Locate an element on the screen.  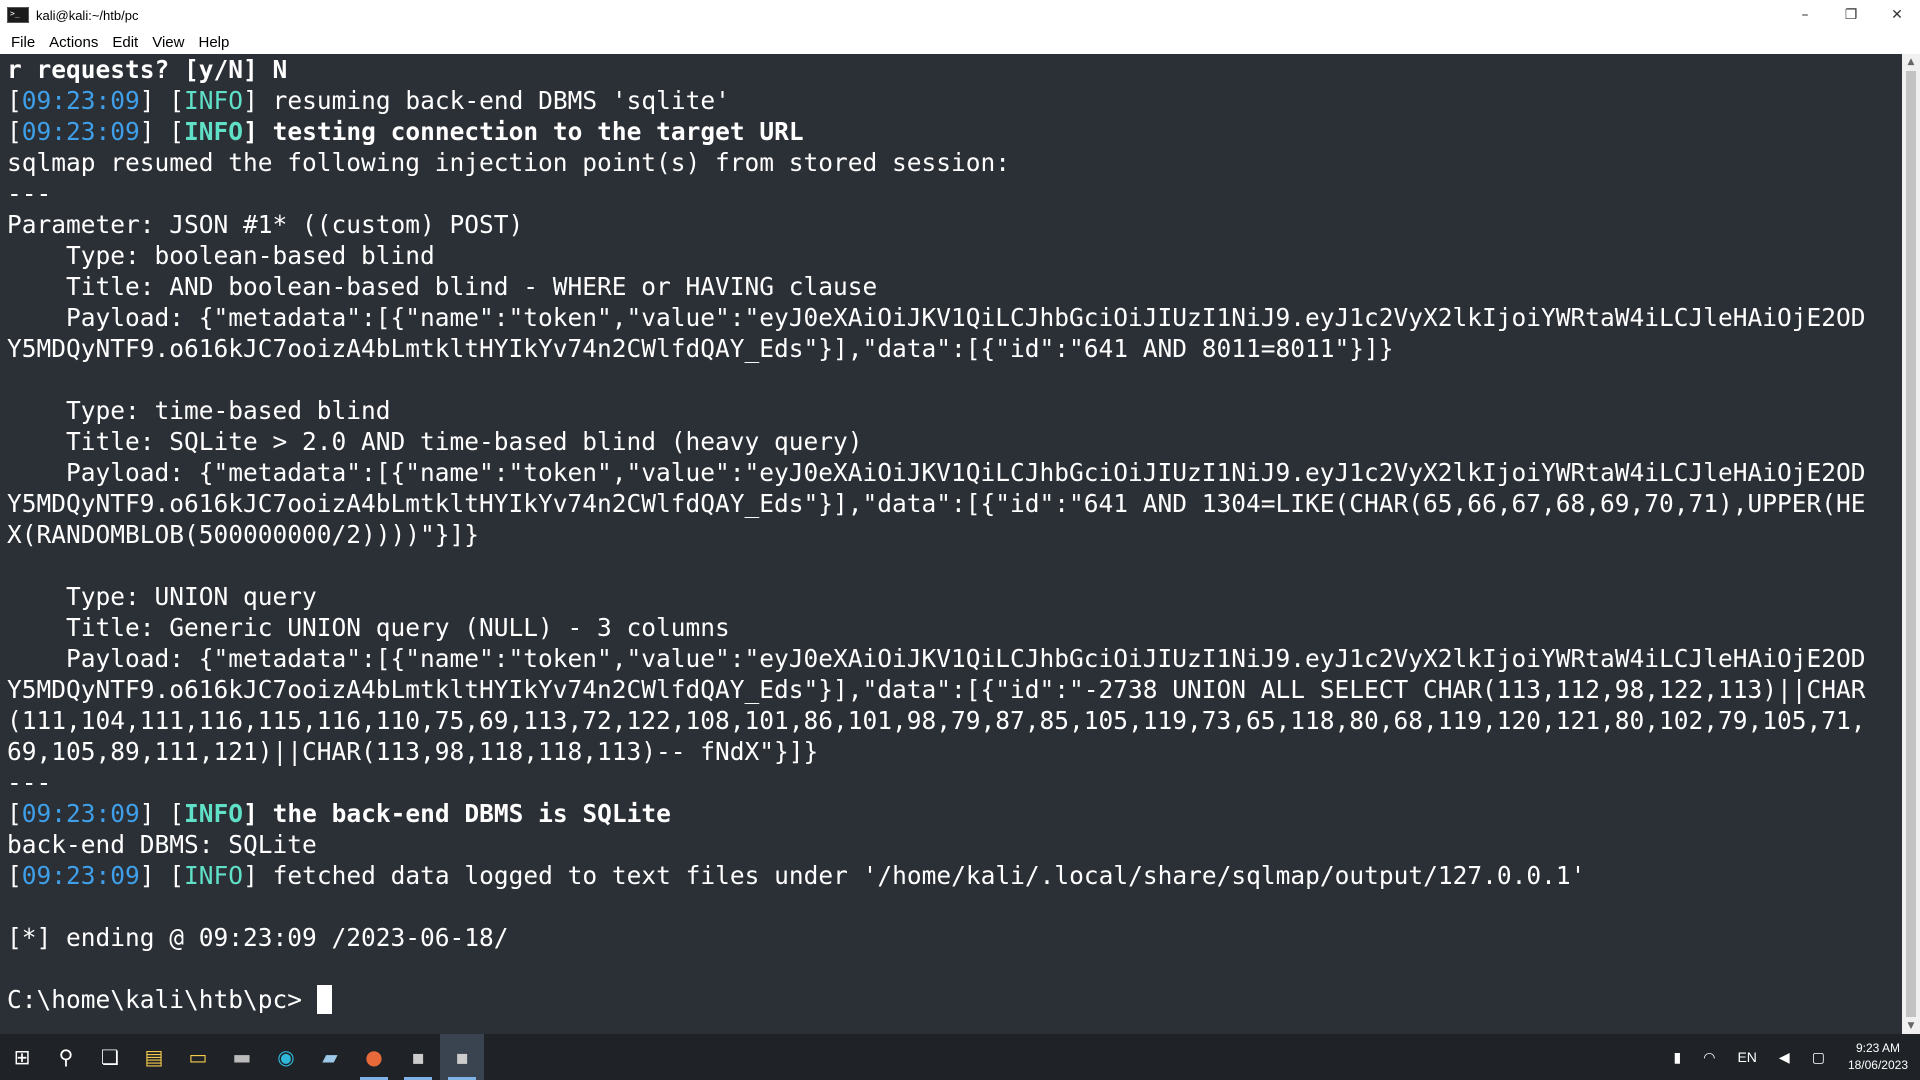
vertical-scrollbar: ▲ ▼ is located at coordinates (1911, 544).